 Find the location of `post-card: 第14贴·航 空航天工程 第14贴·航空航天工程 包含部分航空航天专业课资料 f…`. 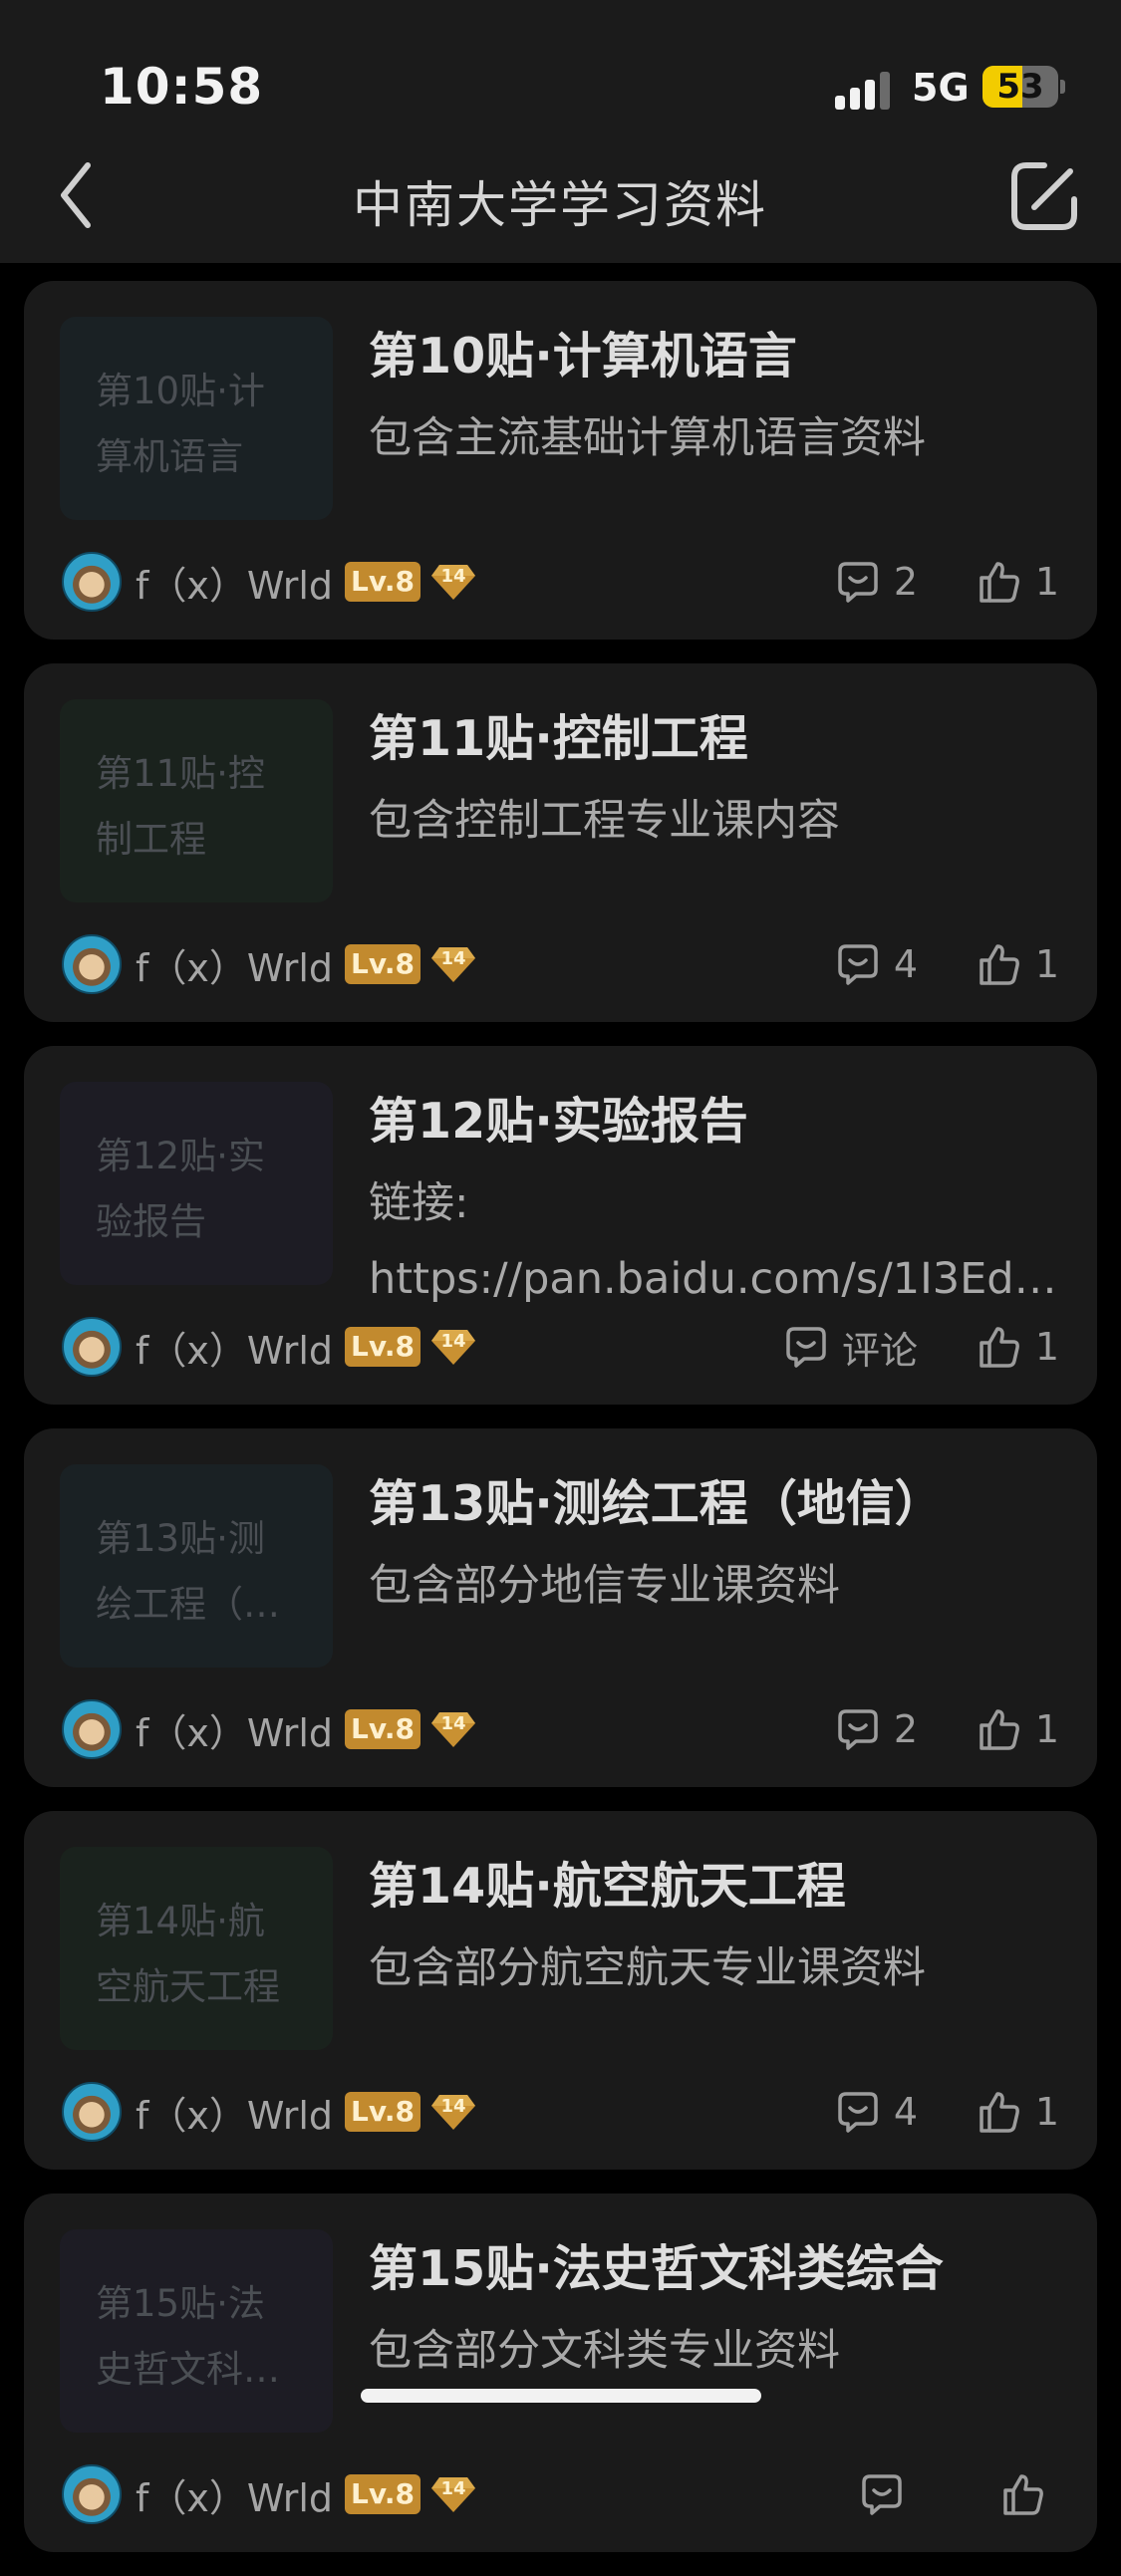

post-card: 第14贴·航 空航天工程 第14贴·航空航天工程 包含部分航空航天专业课资料 f… is located at coordinates (560, 1990).